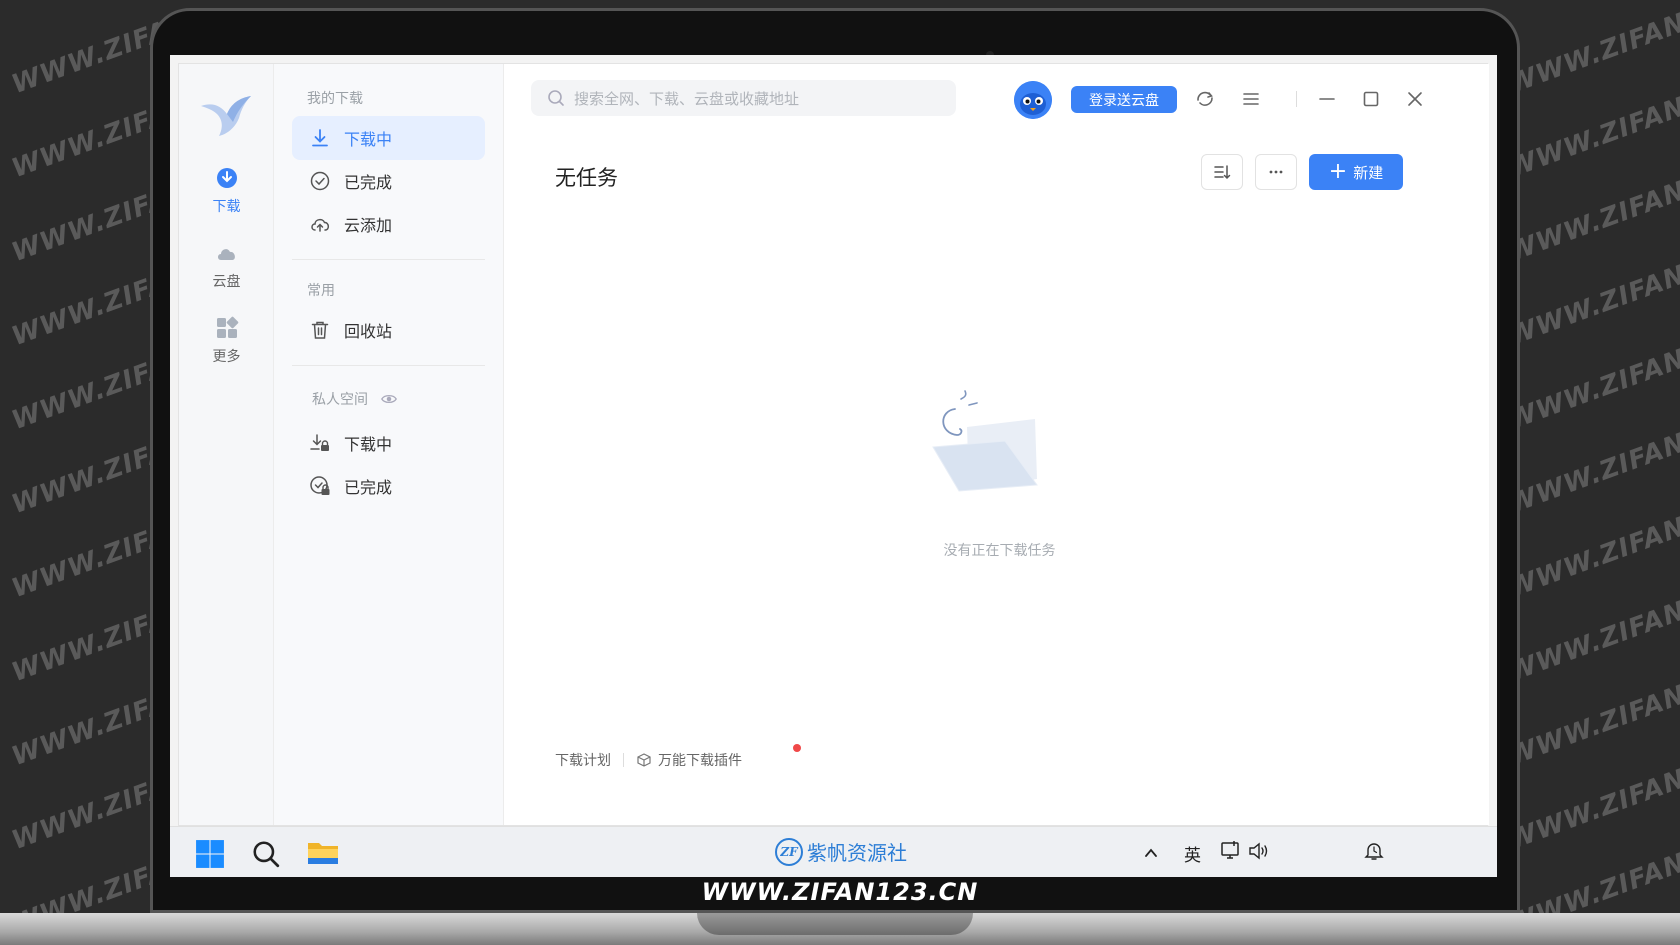  I want to click on trash-icon, so click(320, 330).